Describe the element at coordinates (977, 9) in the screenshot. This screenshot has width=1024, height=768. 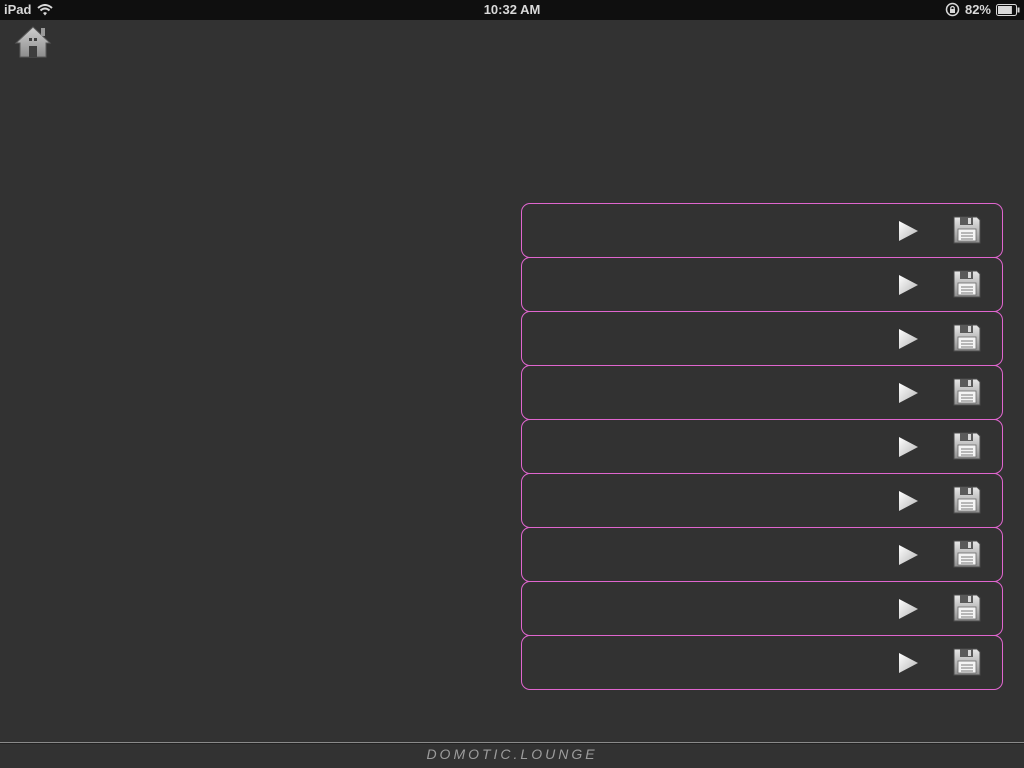
I see `battery-percent: 82%` at that location.